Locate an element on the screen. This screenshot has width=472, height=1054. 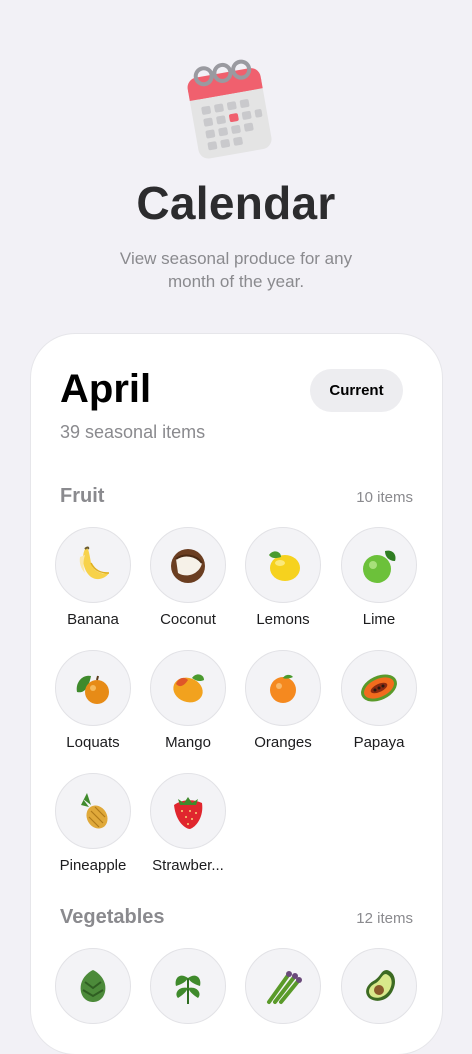
produce-item-avocado is located at coordinates (379, 990).